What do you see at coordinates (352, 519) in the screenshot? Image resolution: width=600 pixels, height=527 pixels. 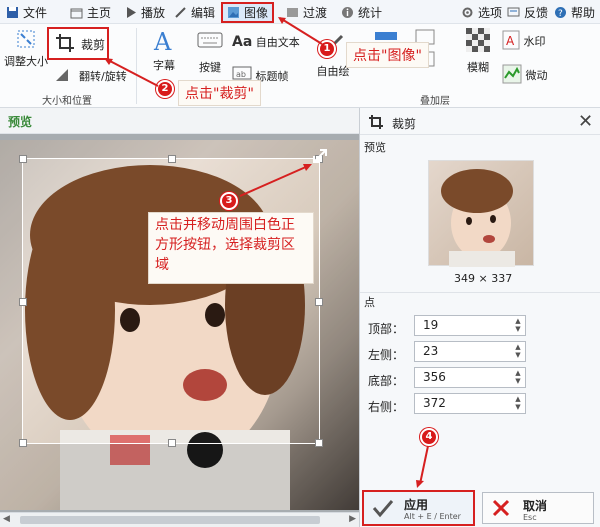 I see `scroll-right-icon: ▶` at bounding box center [352, 519].